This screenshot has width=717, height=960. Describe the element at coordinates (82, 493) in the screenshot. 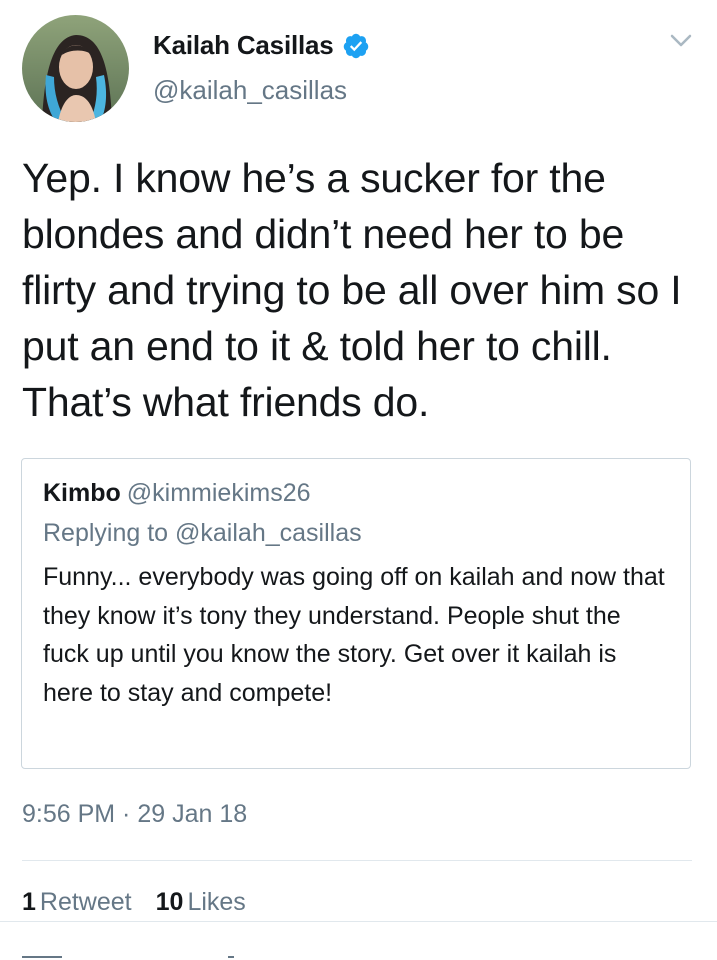

I see `quoted-tweet-name: Kimbo` at that location.